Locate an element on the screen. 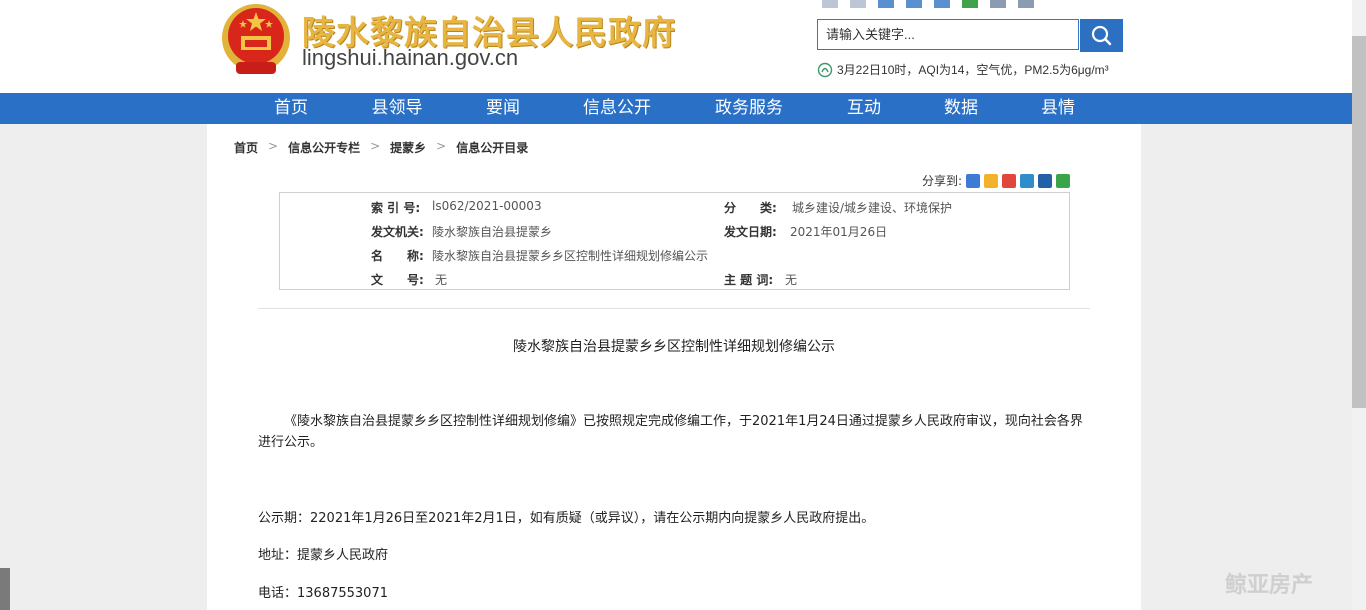 The height and width of the screenshot is (610, 1366). issuer-value: 陵水黎族自治县提蒙乡 is located at coordinates (492, 232).